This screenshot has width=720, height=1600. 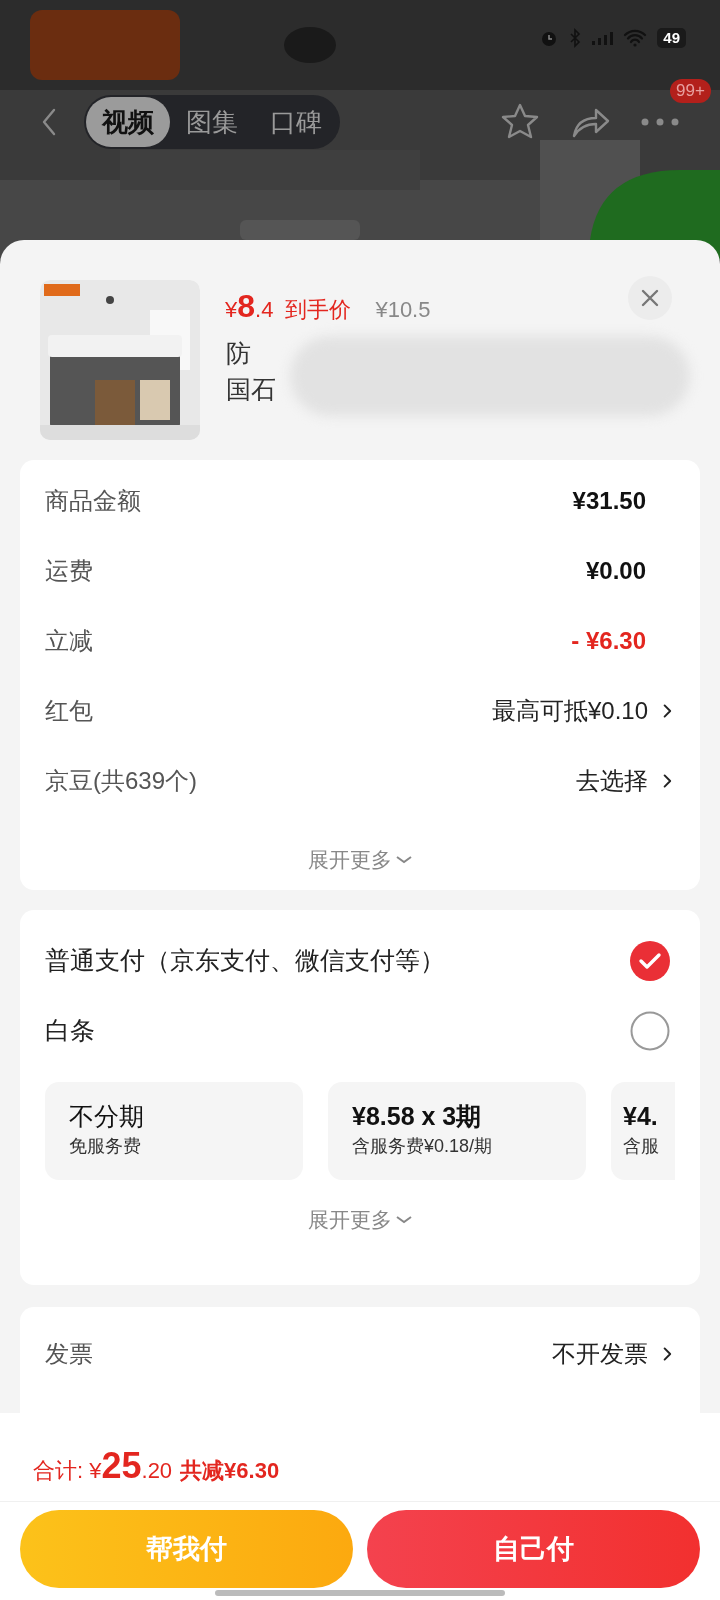 I want to click on radio-checked-icon, so click(x=650, y=961).